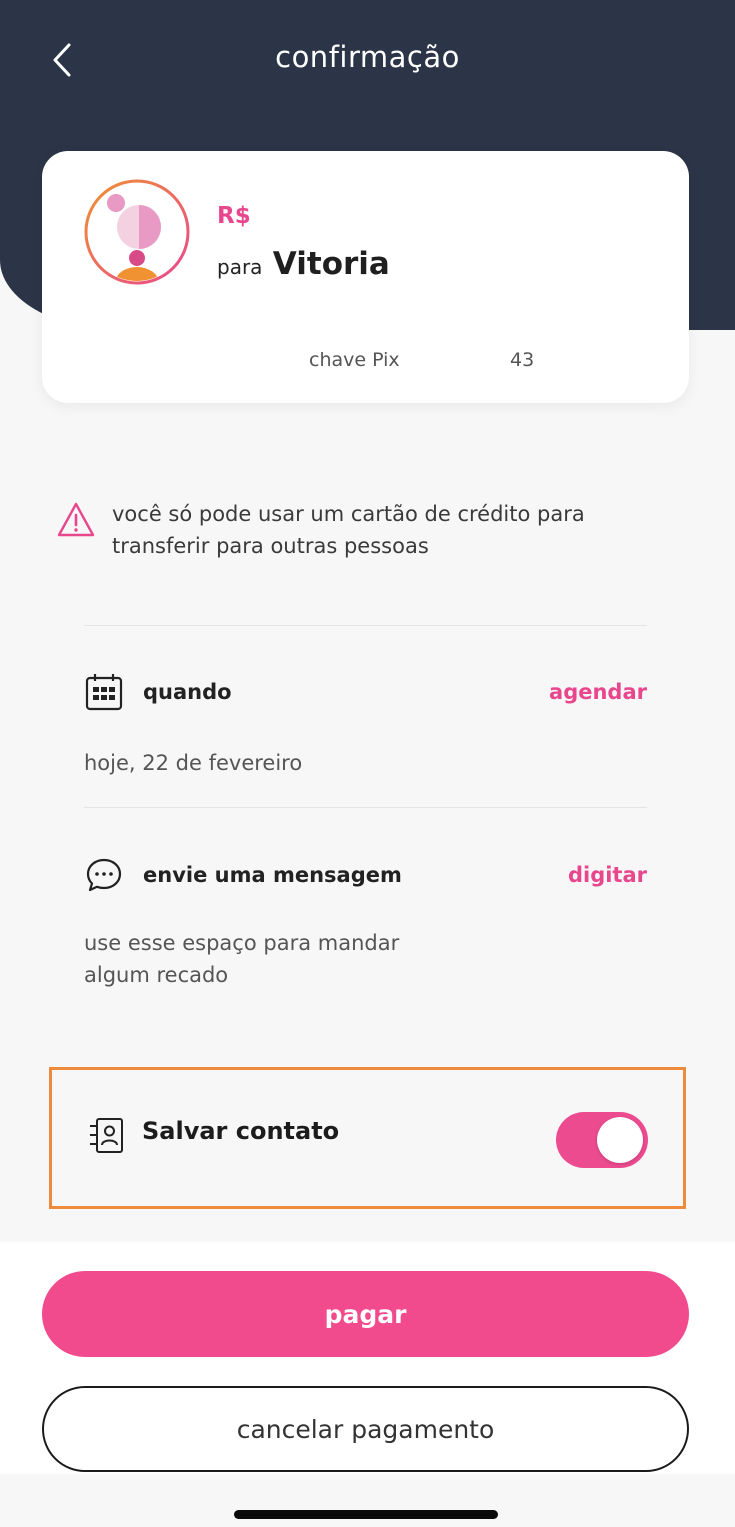  I want to click on chat-bubble-icon, so click(104, 875).